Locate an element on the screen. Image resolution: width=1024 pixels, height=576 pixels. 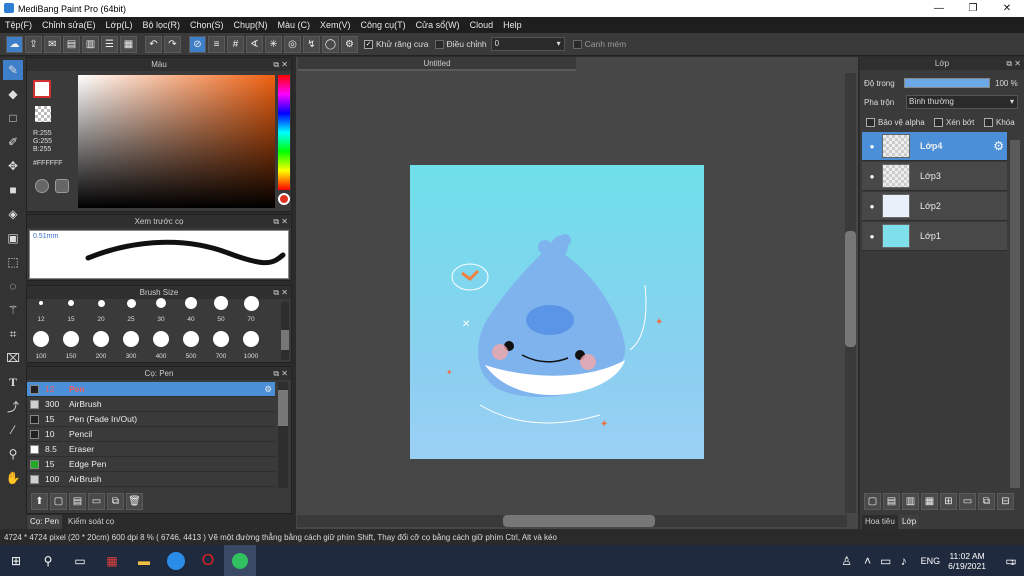
blend-select: Bình thường ▾ is located at coordinates (962, 102).